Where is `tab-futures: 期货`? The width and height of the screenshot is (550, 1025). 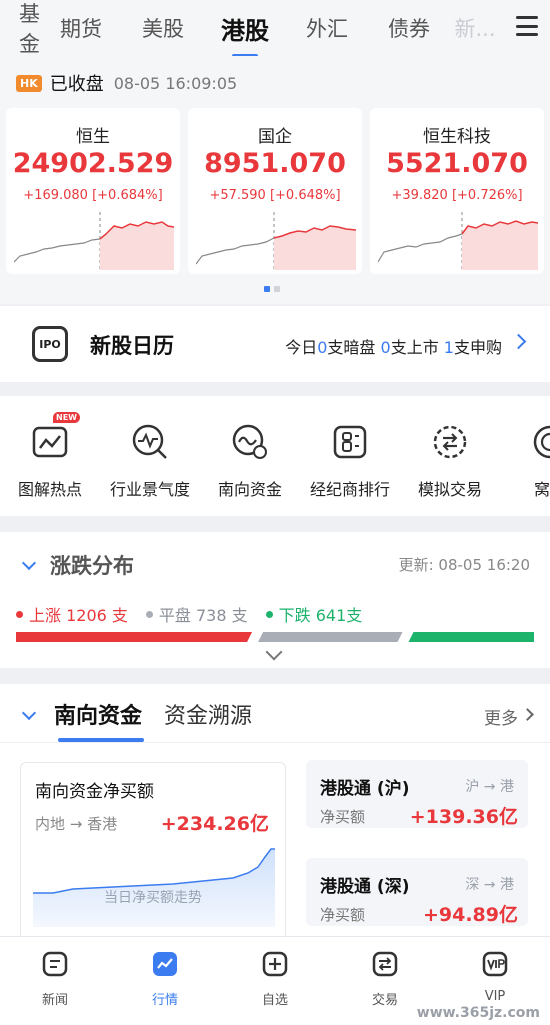 tab-futures: 期货 is located at coordinates (81, 28).